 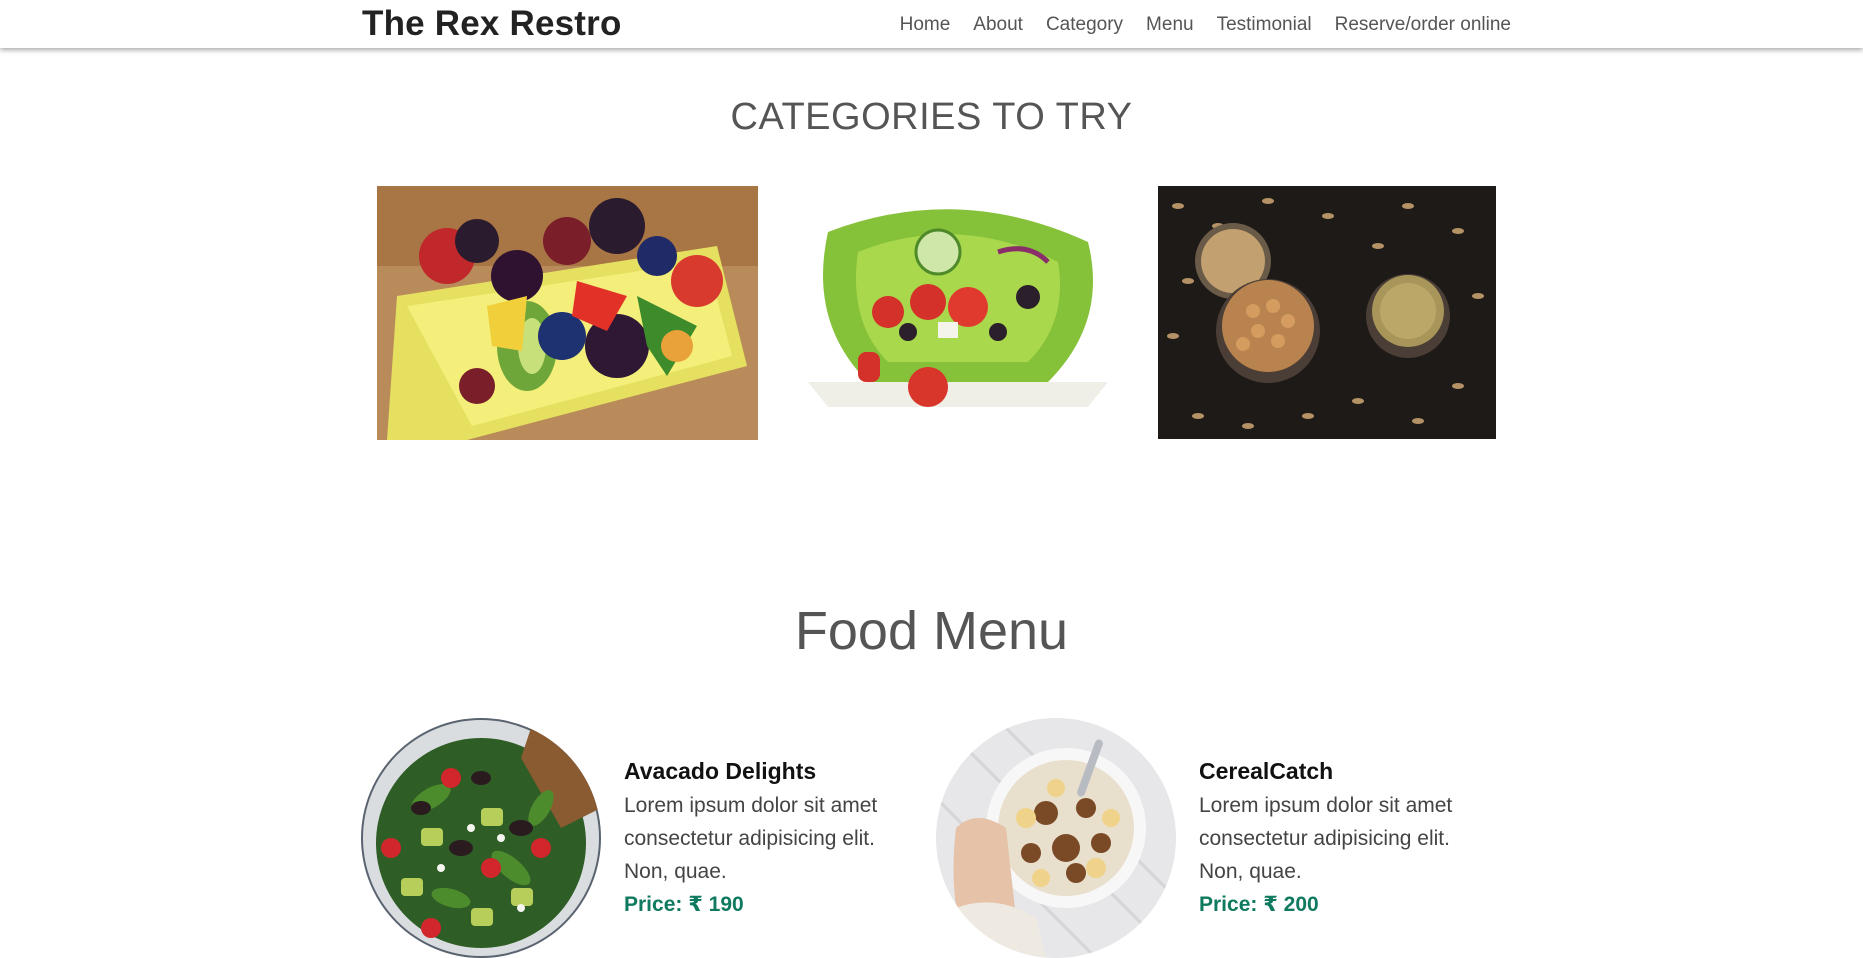 I want to click on food-menu-heading: Food Menu, so click(x=931, y=631).